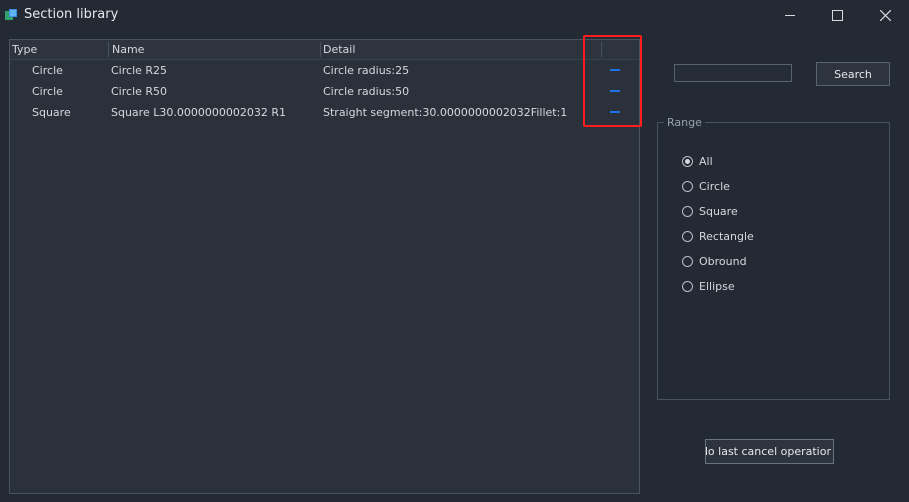 This screenshot has height=502, width=909. I want to click on radio-checked-icon, so click(687, 161).